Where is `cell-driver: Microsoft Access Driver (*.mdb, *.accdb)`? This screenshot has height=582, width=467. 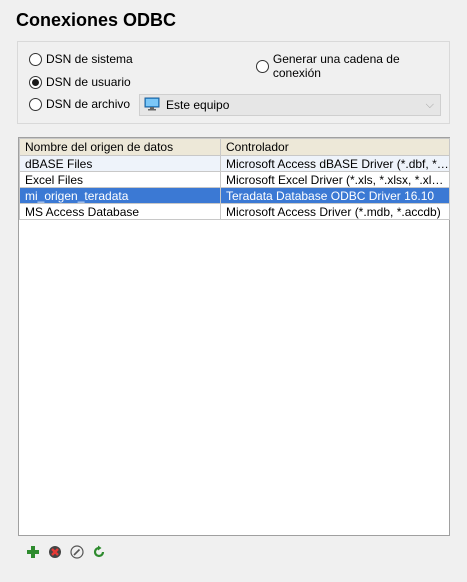 cell-driver: Microsoft Access Driver (*.mdb, *.accdb) is located at coordinates (335, 211).